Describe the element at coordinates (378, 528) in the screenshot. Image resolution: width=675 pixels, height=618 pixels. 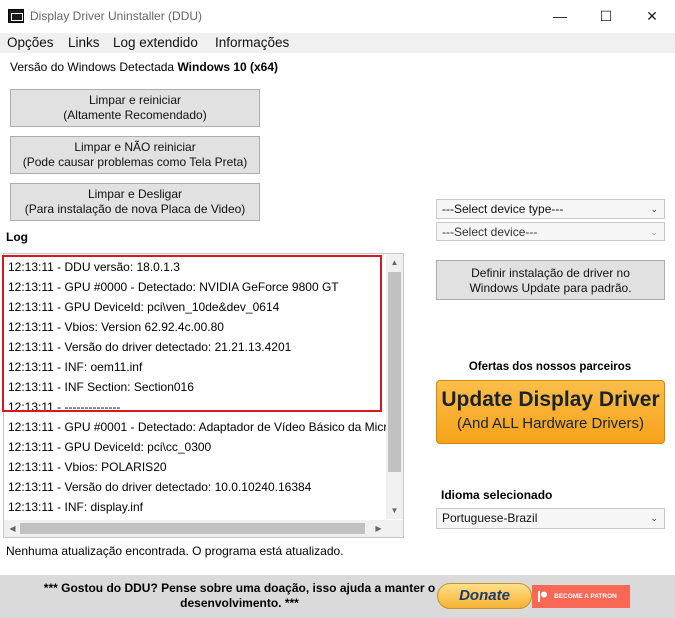
I see `scroll-right-arrow-icon: ▶` at that location.